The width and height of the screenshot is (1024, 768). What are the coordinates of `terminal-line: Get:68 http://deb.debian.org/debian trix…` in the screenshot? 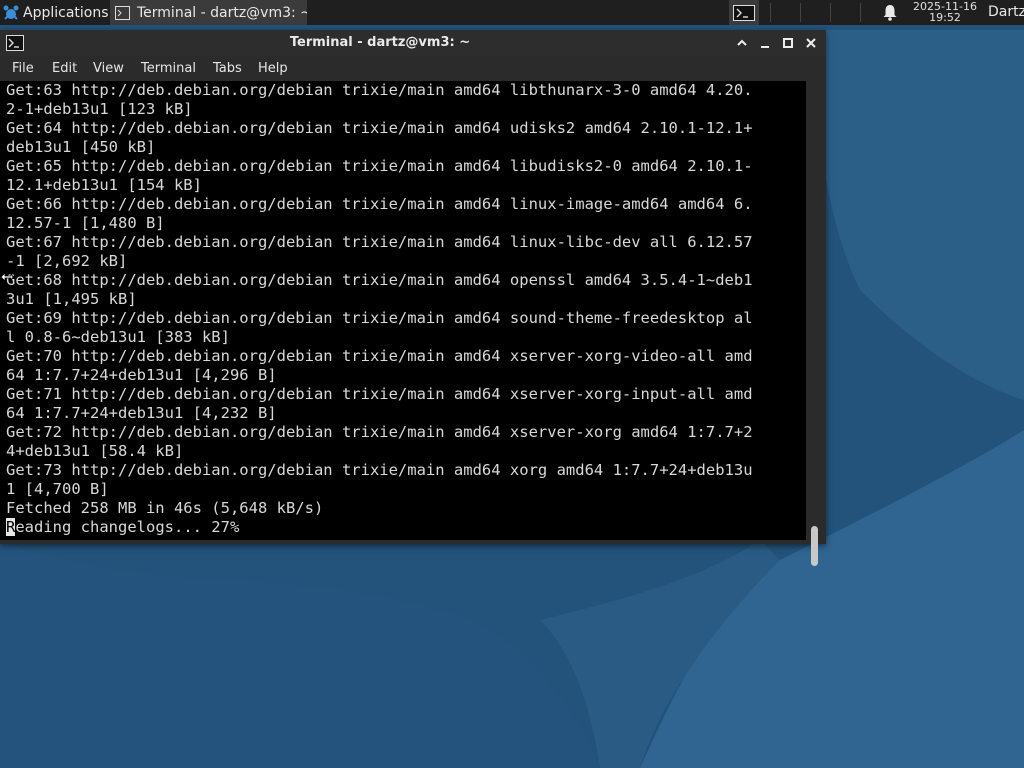 It's located at (379, 280).